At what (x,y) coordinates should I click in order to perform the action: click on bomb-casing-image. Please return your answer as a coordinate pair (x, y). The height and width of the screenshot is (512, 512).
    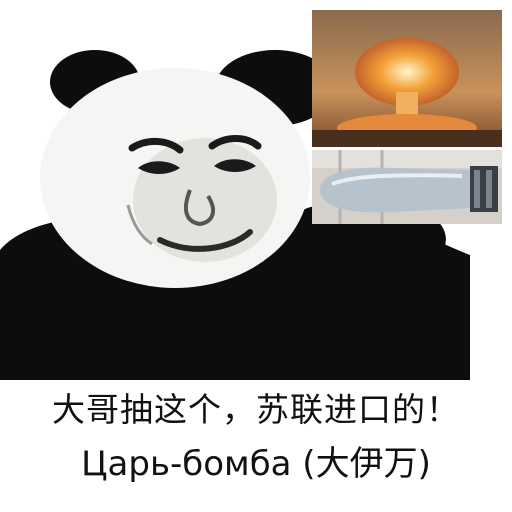
    Looking at the image, I should click on (407, 187).